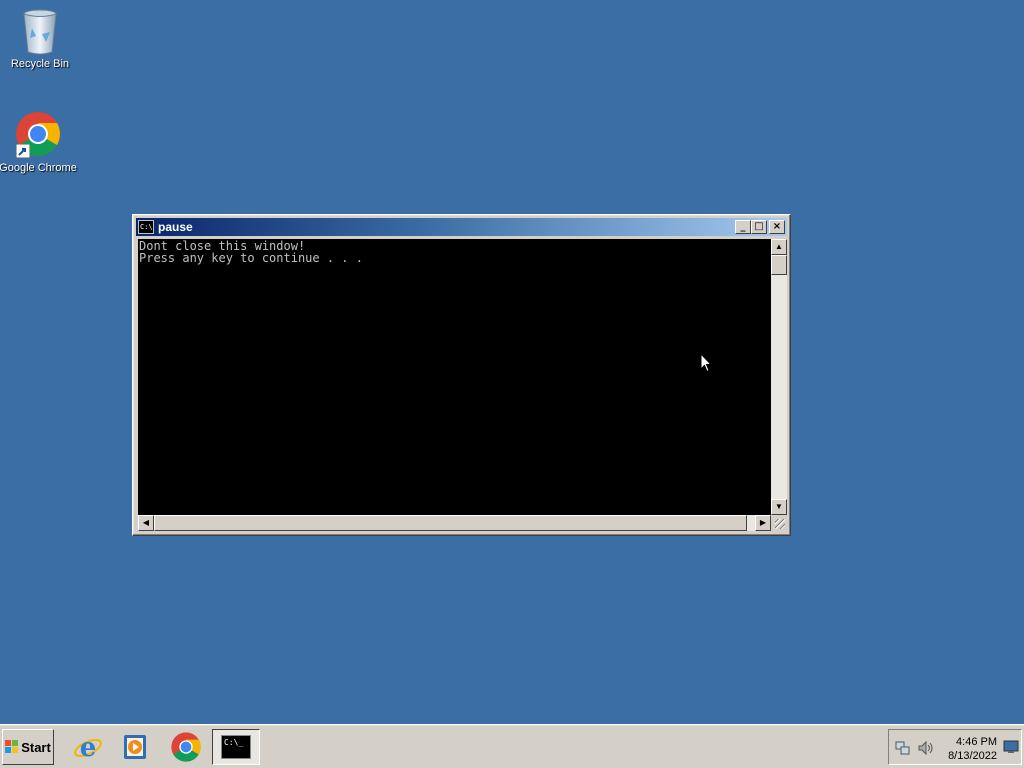 This screenshot has width=1024, height=768. I want to click on chrome-label: Google Chrome, so click(38, 168).